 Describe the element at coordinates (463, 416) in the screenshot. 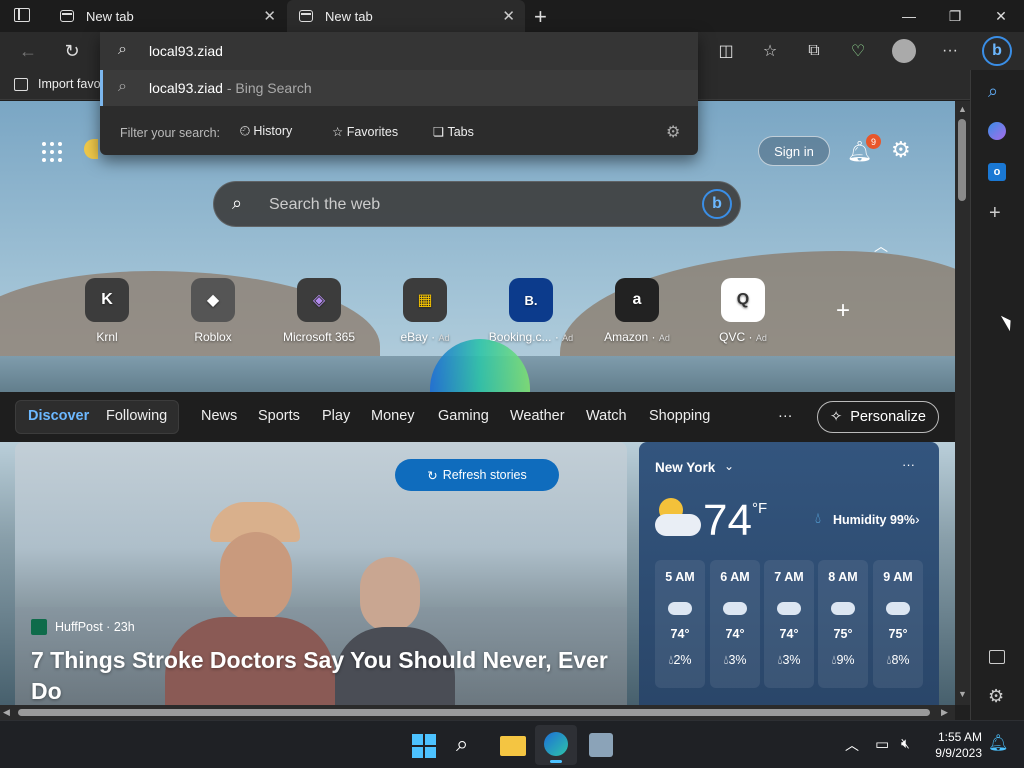

I see `tab-gaming: Gaming` at that location.